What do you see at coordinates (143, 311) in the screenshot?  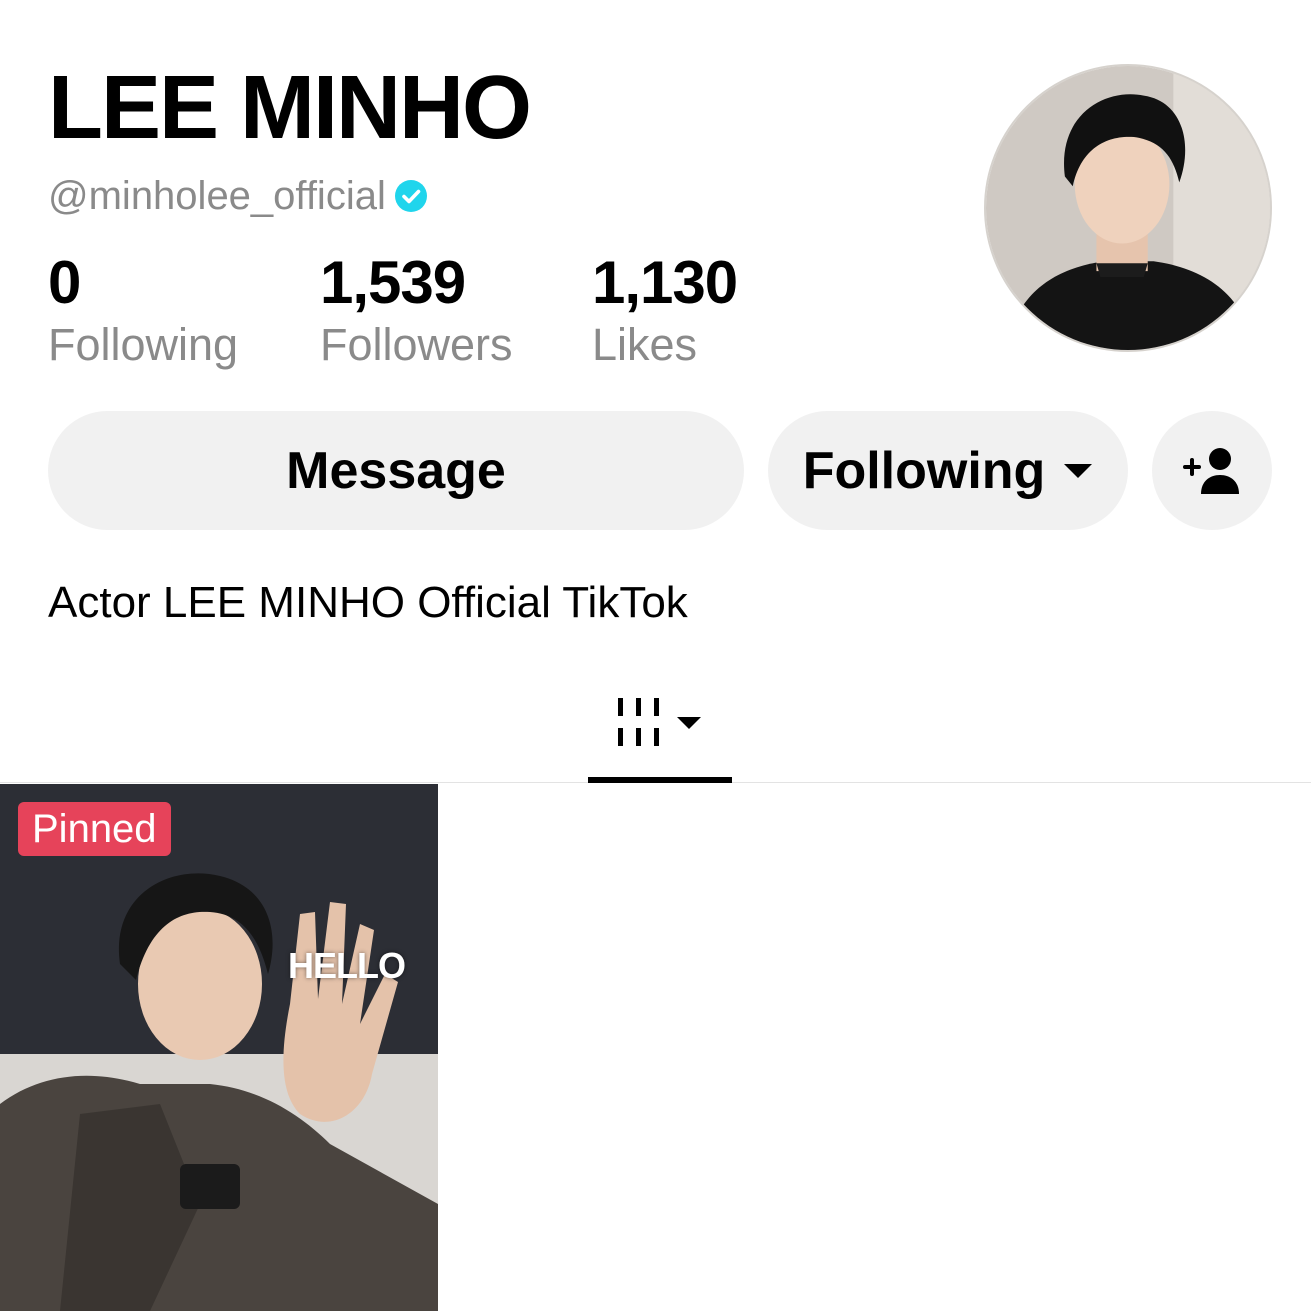 I see `stat-following: 0 Following` at bounding box center [143, 311].